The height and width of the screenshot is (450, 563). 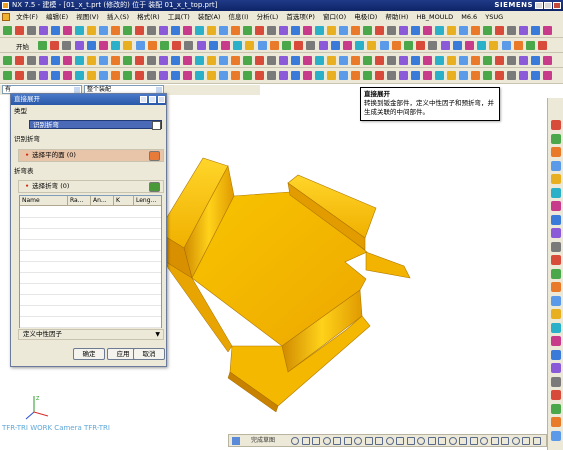 I want to click on menu-information: 信息(I), so click(x=239, y=17).